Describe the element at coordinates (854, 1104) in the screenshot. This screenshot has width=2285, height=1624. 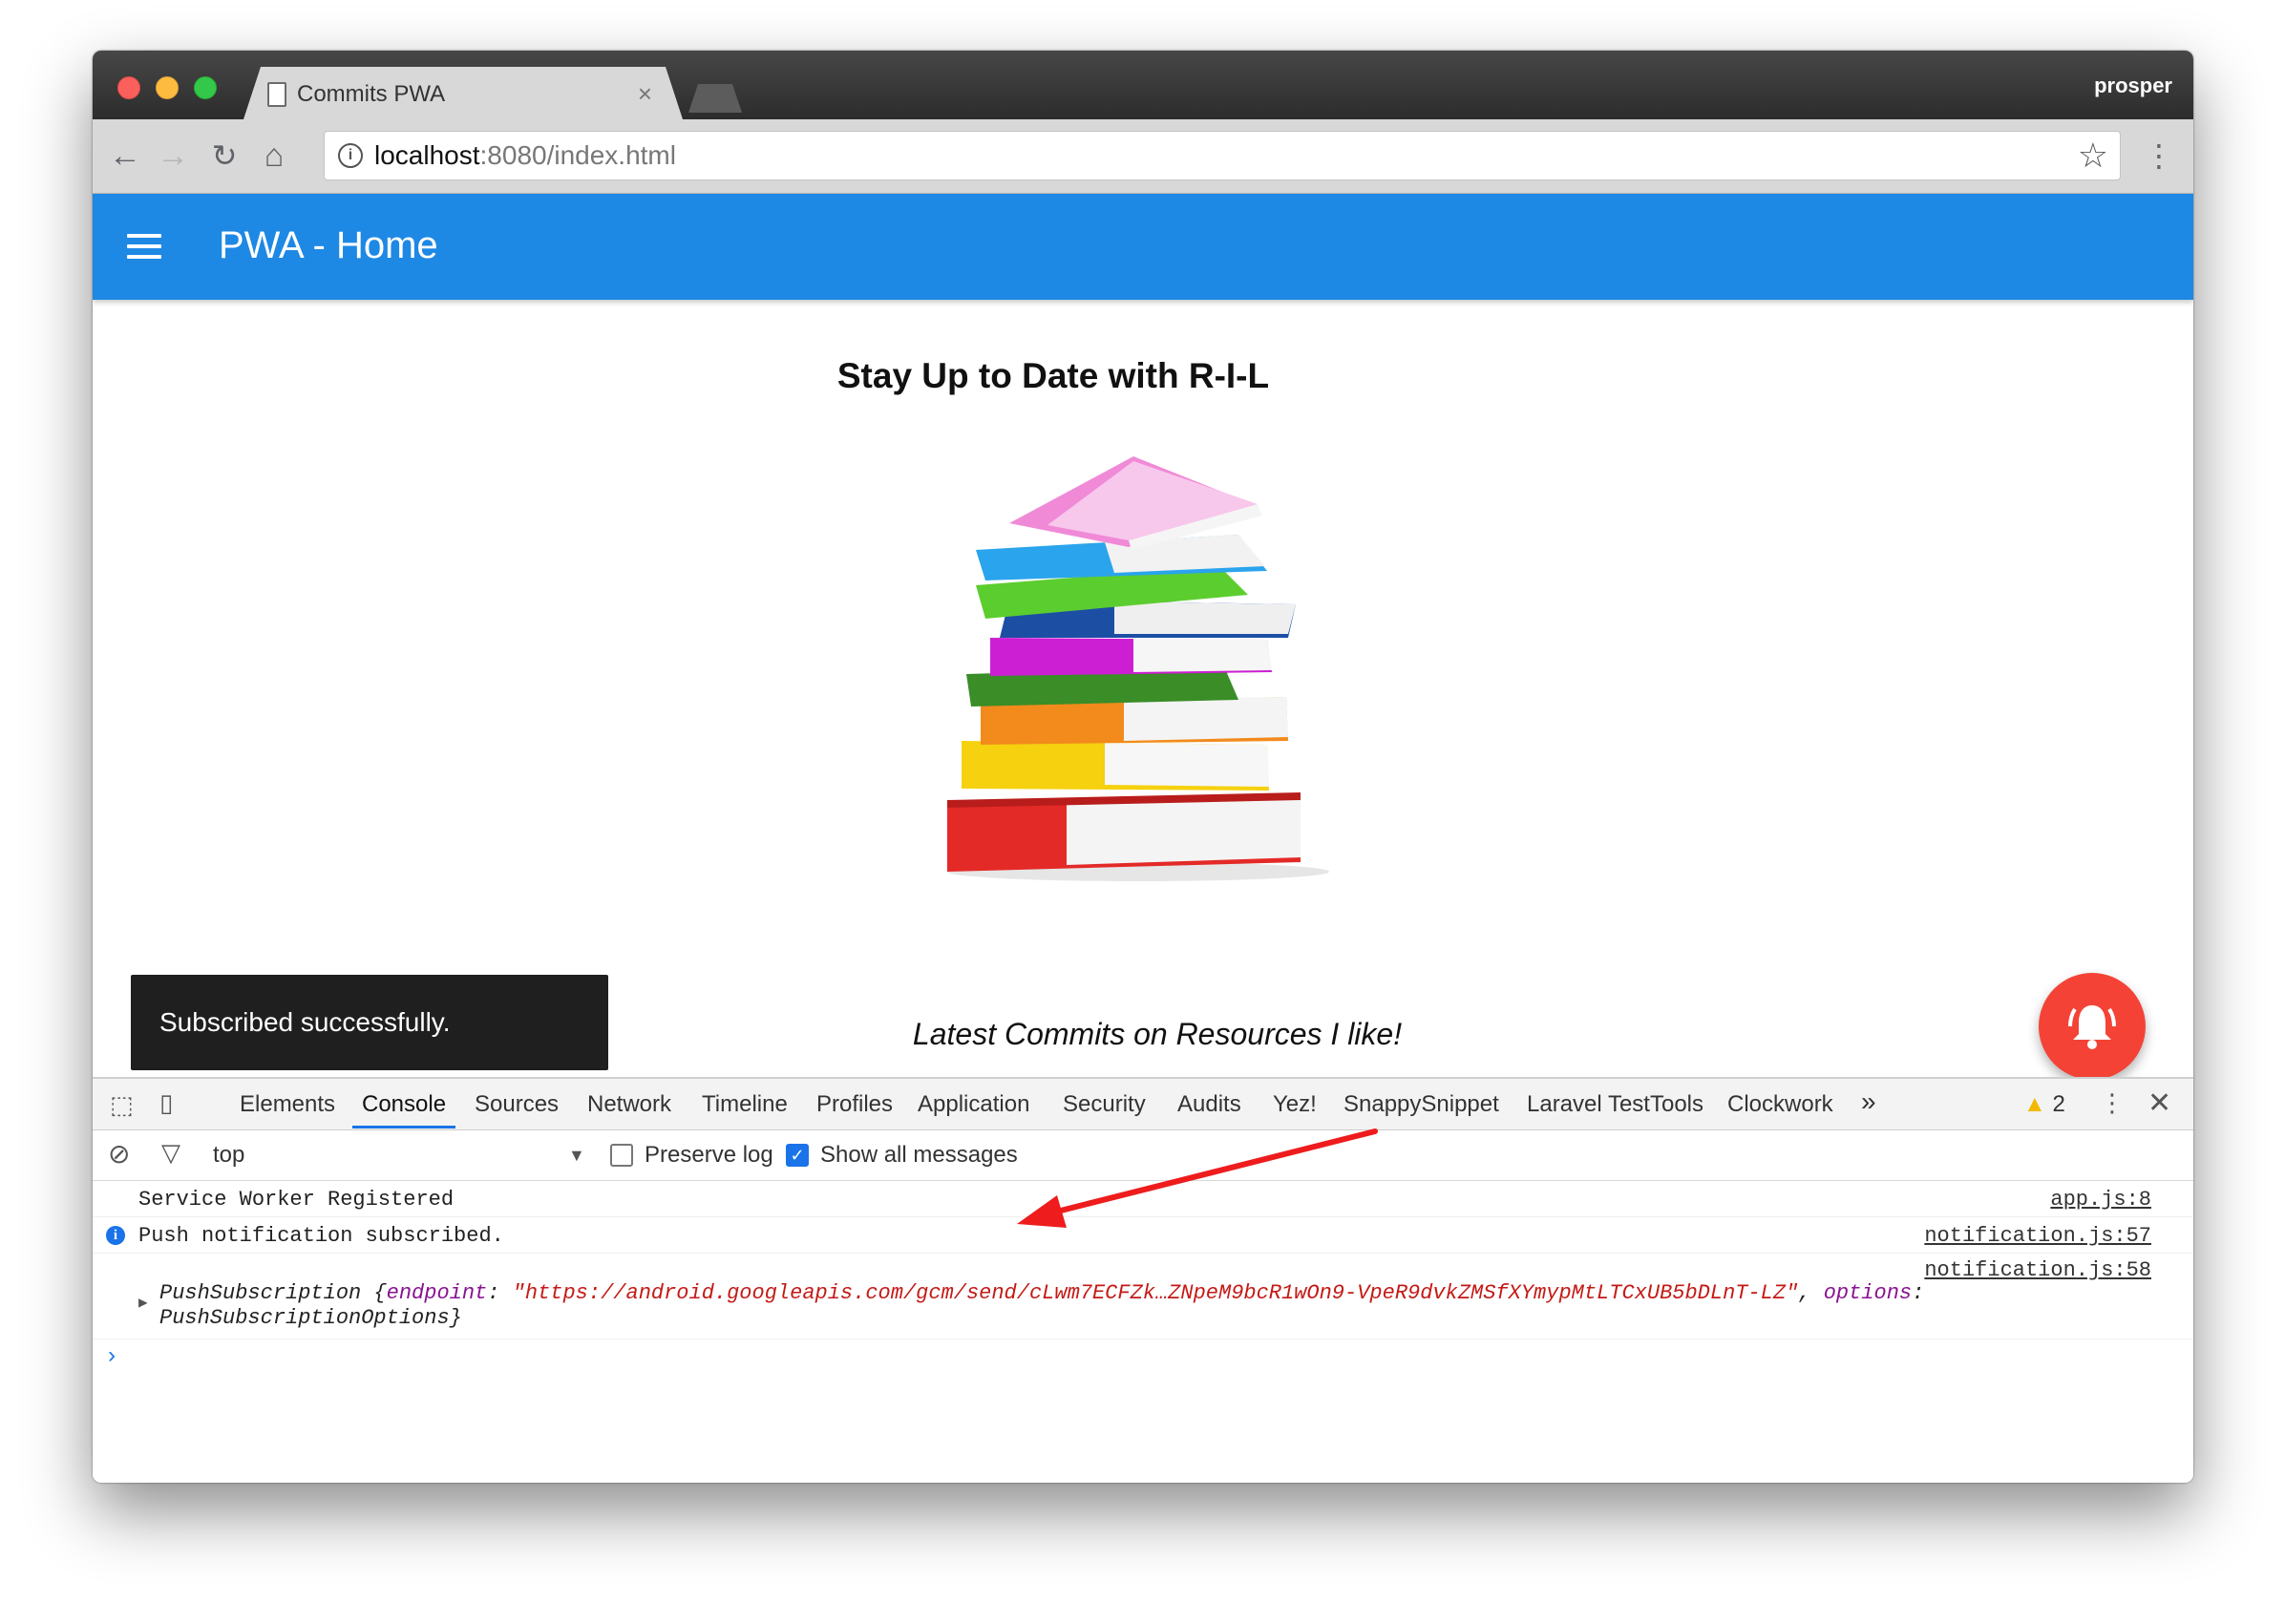
I see `tab-profiles: Profiles` at that location.